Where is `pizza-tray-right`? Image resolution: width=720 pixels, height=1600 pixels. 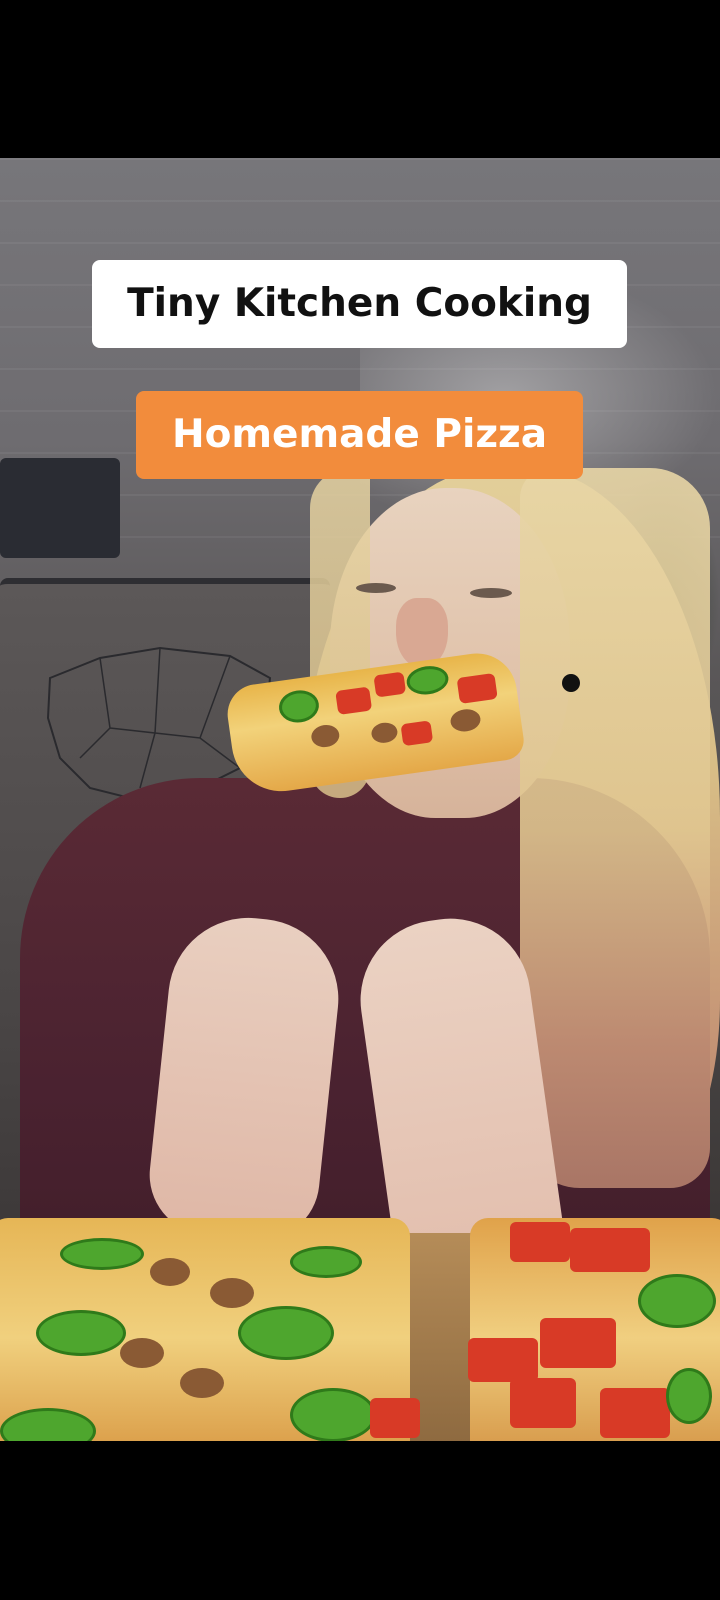
pizza-tray-right is located at coordinates (594, 1329).